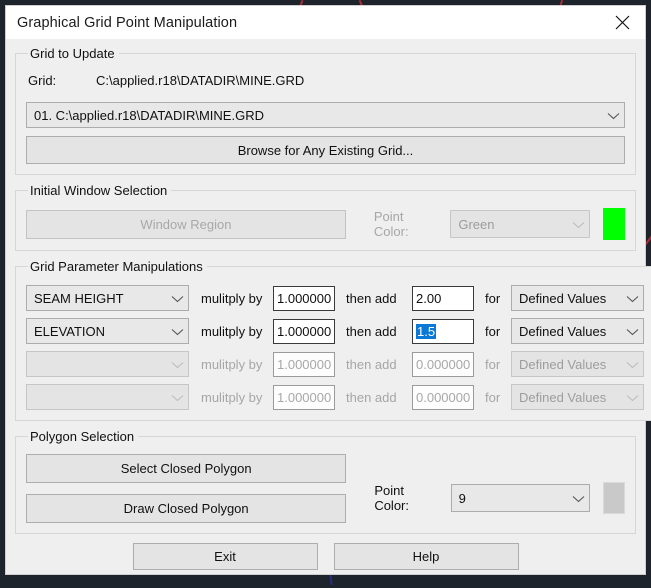  I want to click on grid-label: Grid:, so click(42, 80).